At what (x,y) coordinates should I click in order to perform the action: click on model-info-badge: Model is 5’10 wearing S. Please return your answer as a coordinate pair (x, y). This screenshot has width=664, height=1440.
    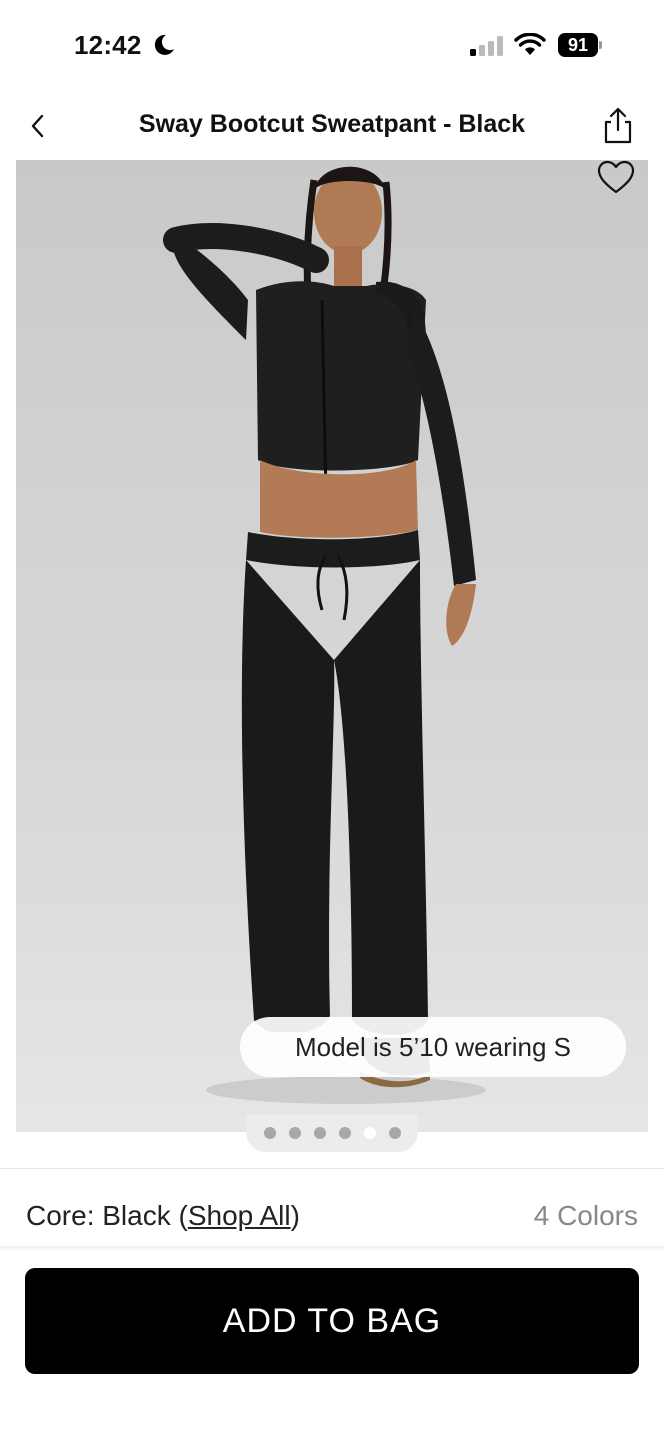
    Looking at the image, I should click on (433, 1047).